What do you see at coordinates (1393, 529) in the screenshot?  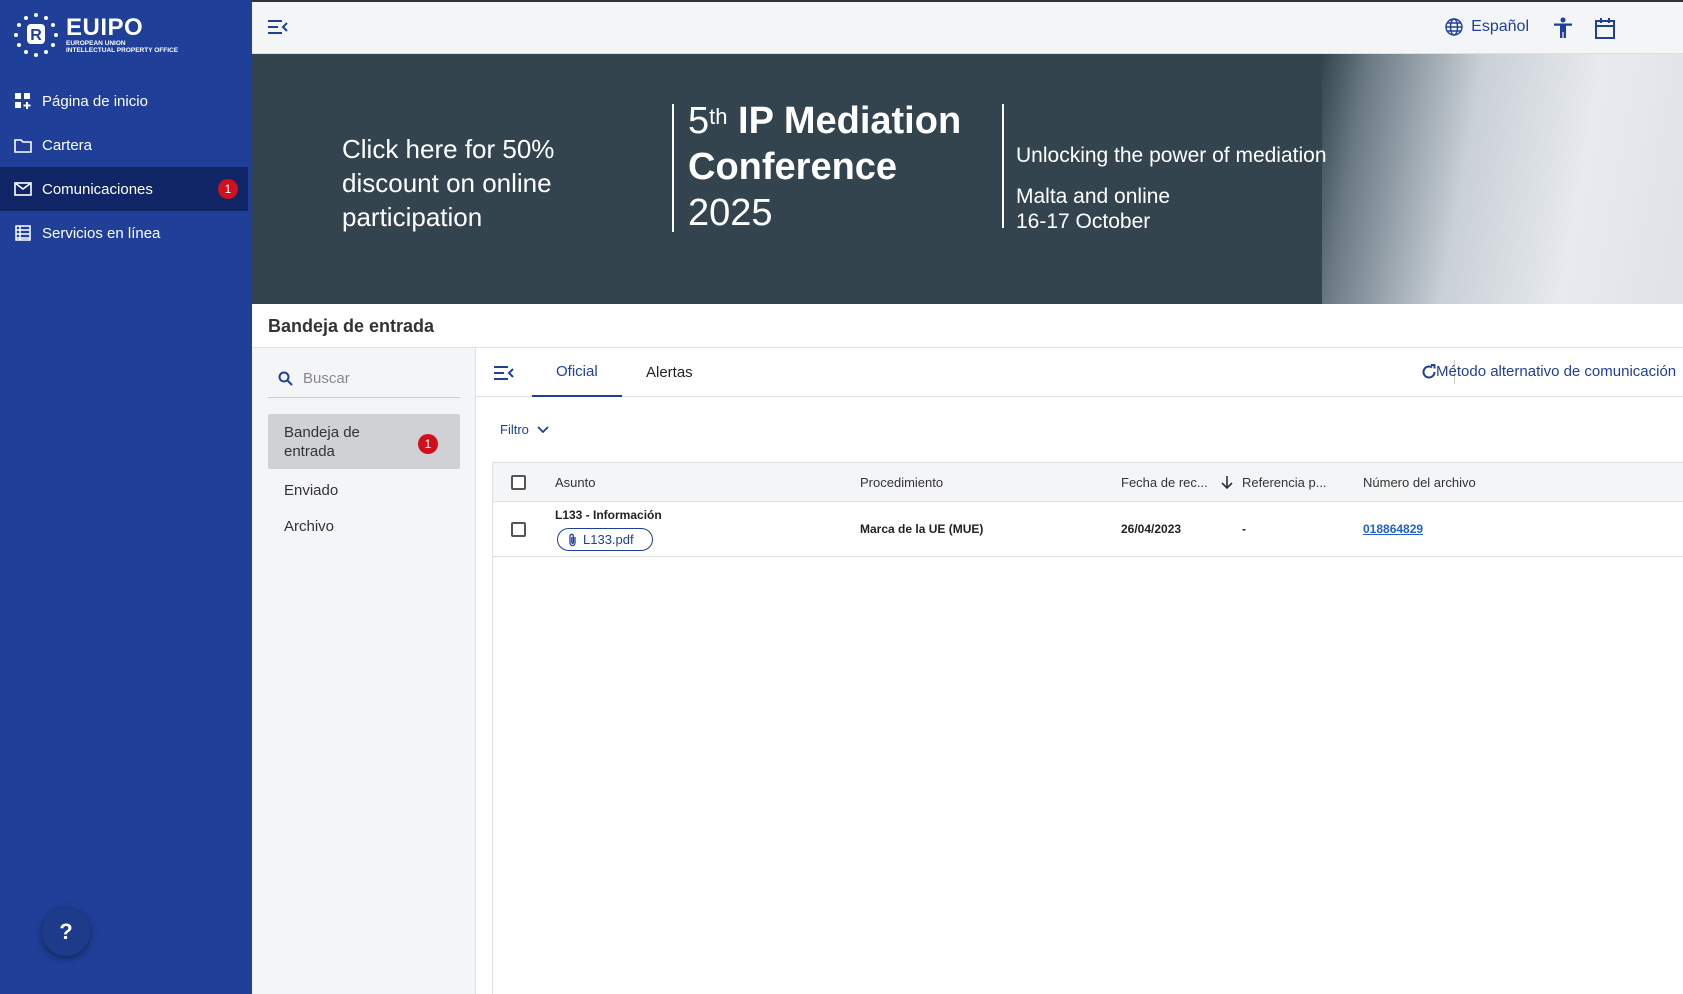 I see `file-number-link: 018864829` at bounding box center [1393, 529].